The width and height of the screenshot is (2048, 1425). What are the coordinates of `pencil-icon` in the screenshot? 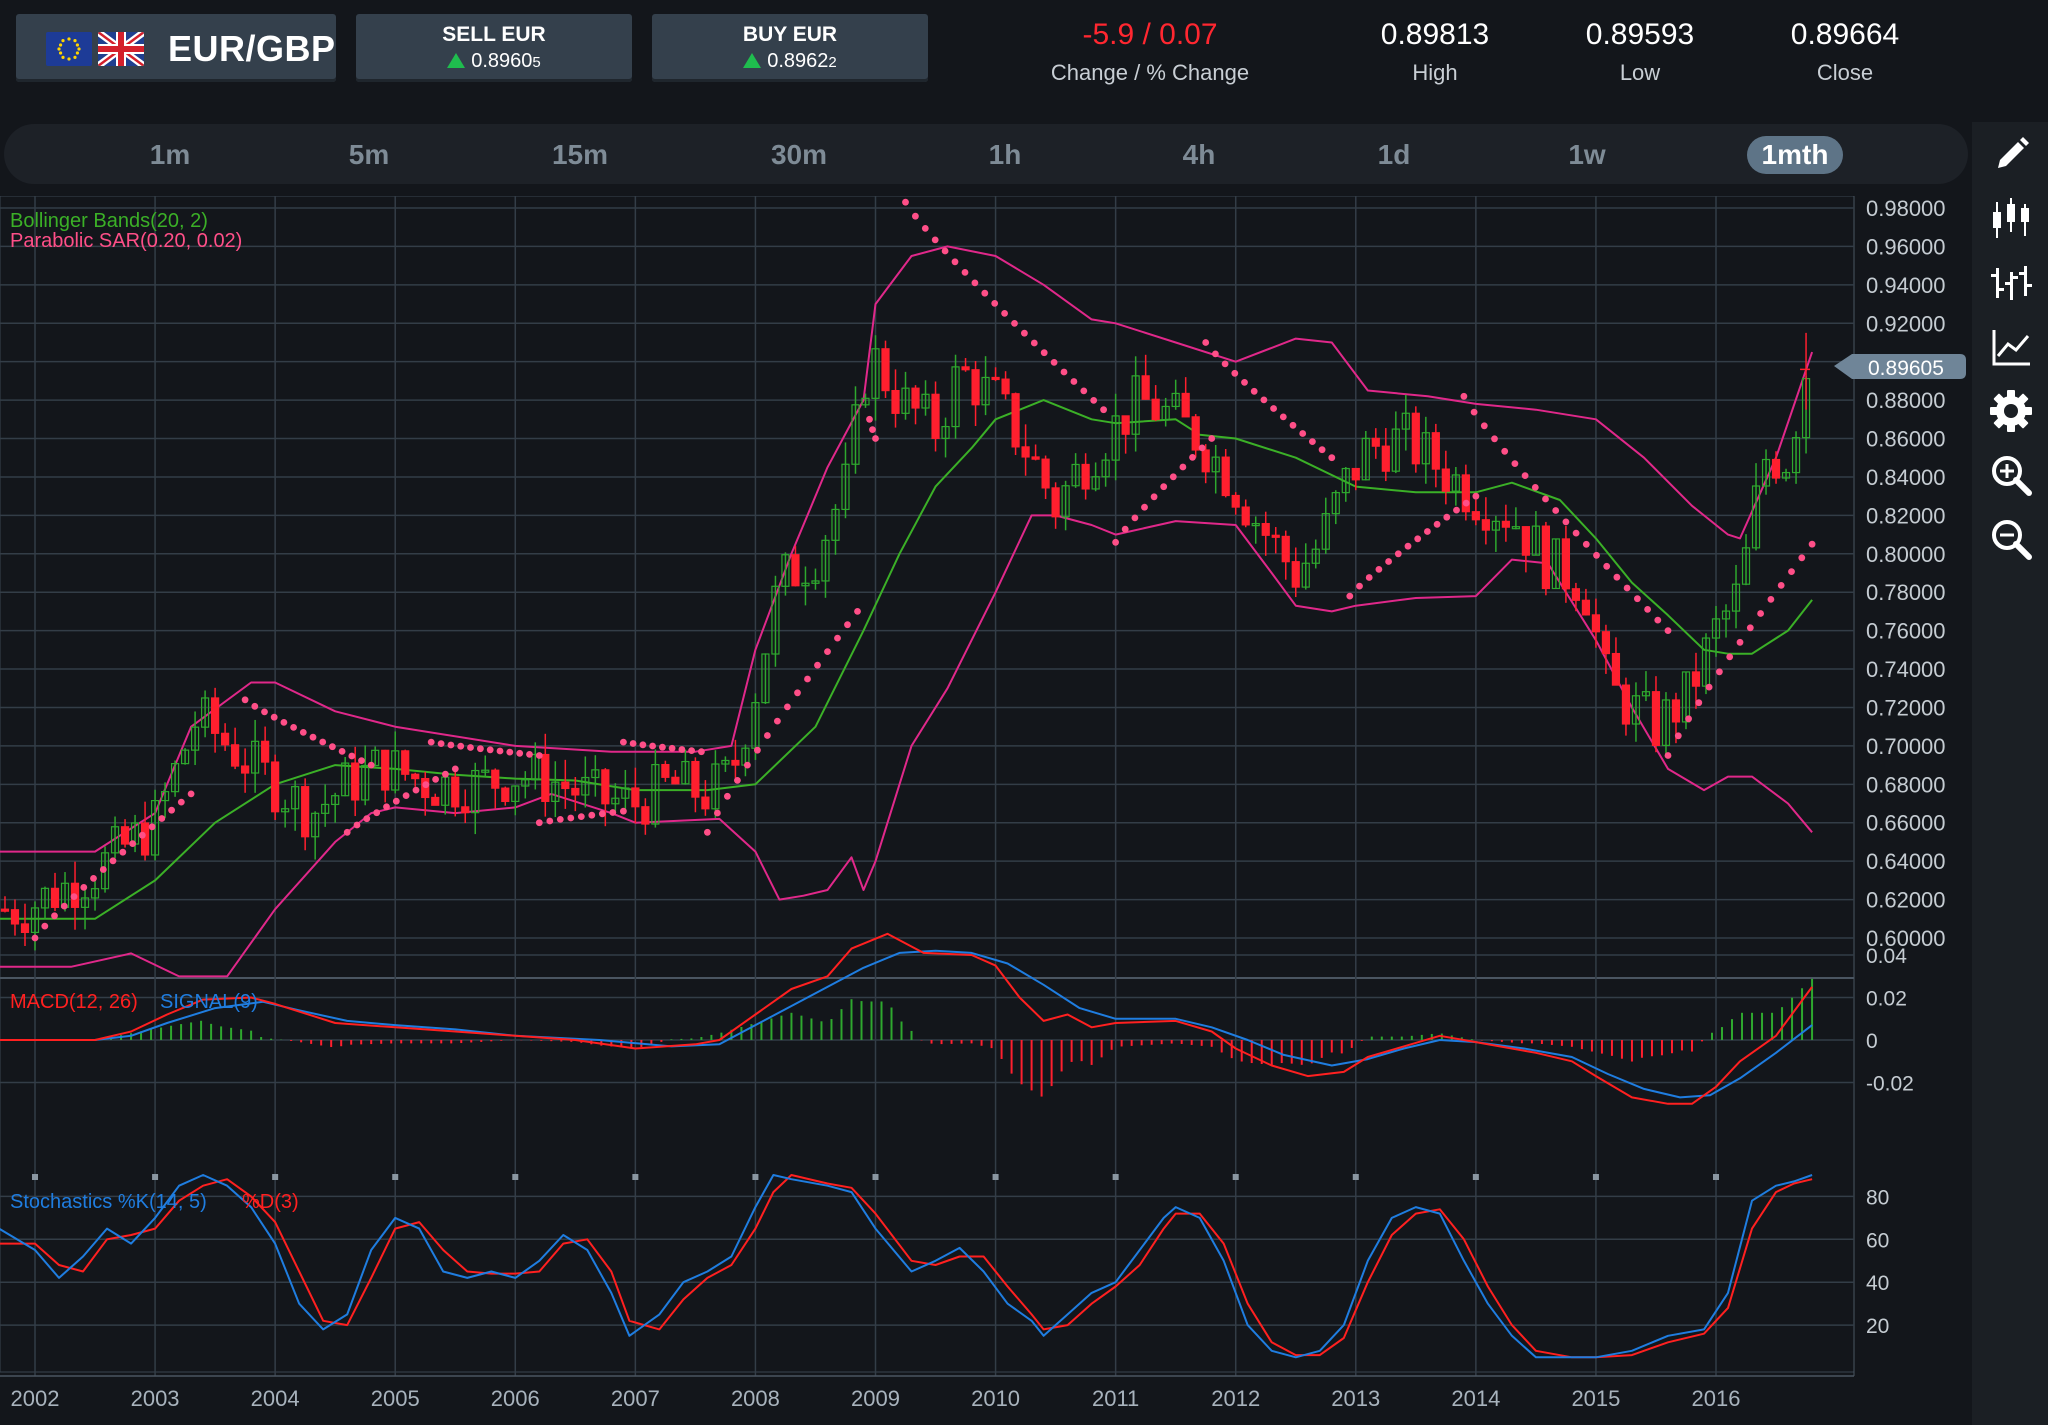 It's located at (2011, 155).